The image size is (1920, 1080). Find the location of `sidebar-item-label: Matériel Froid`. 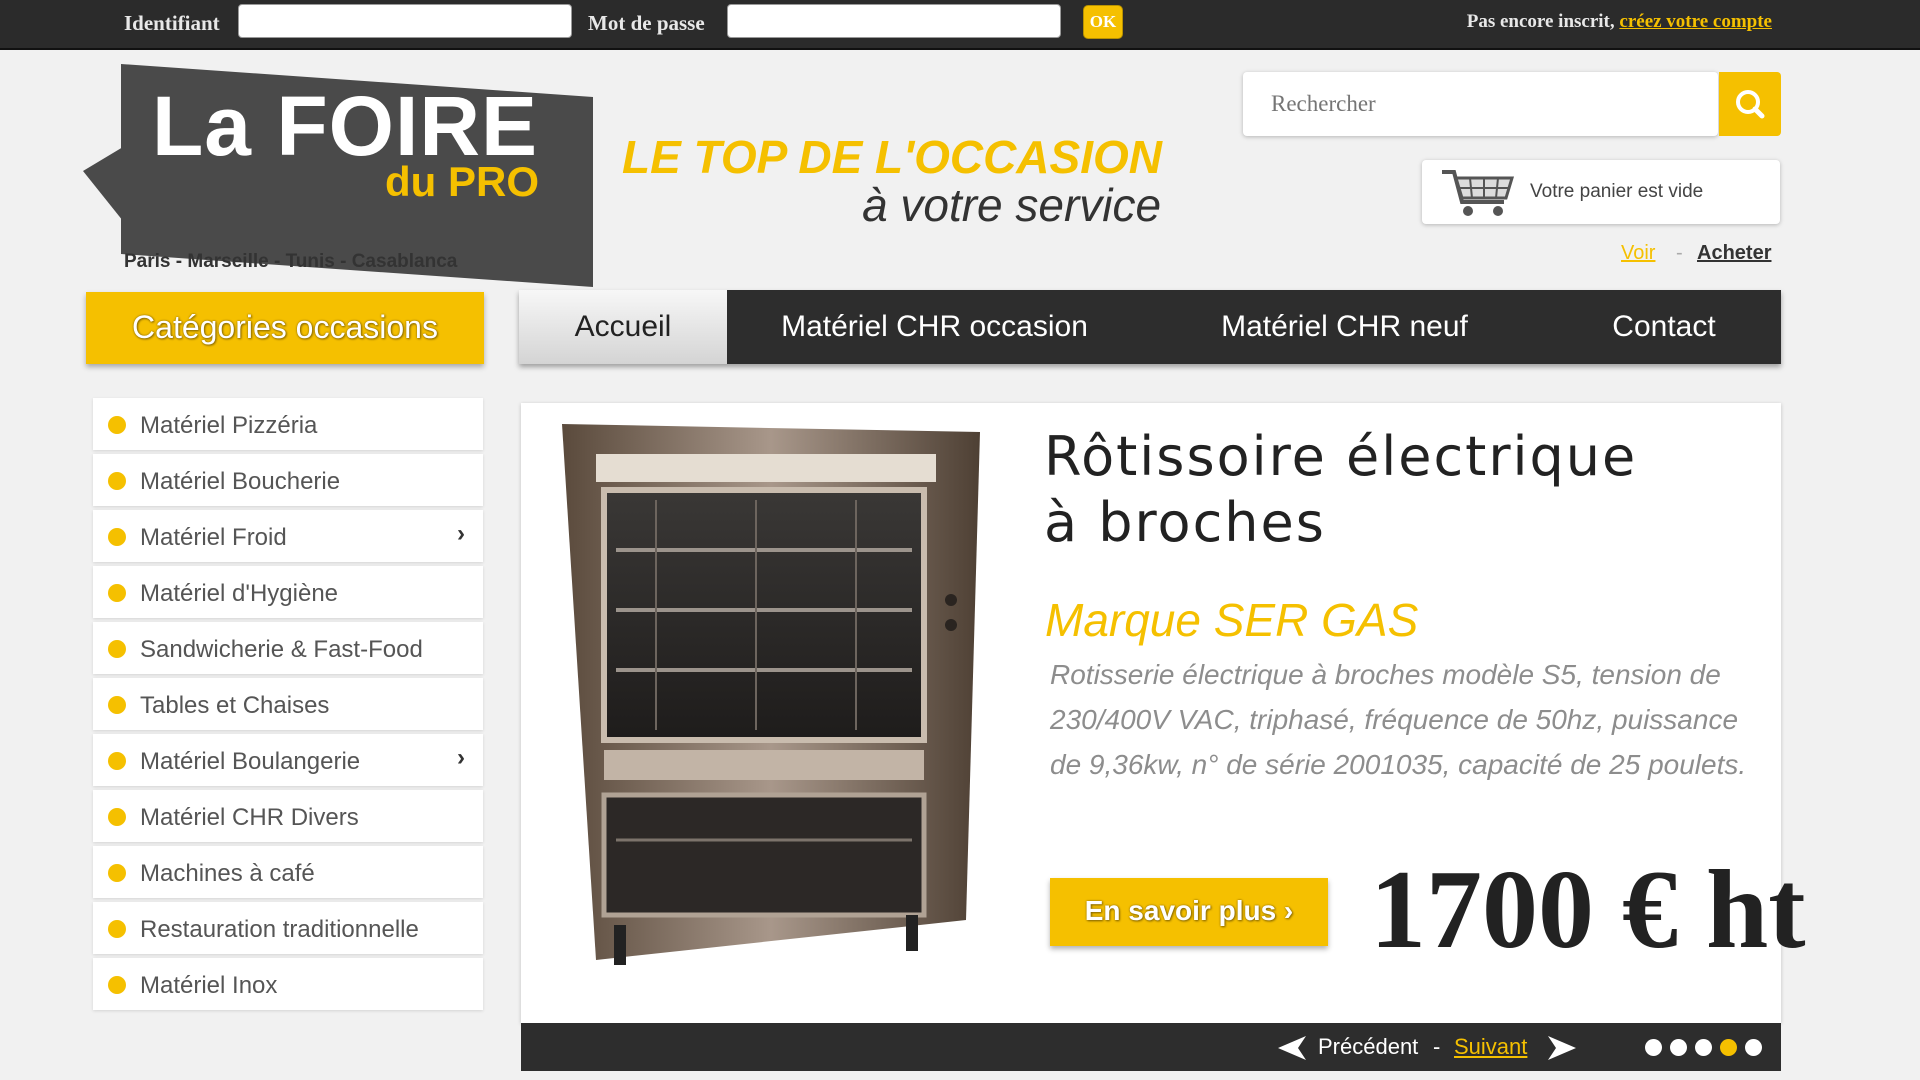

sidebar-item-label: Matériel Froid is located at coordinates (213, 537).